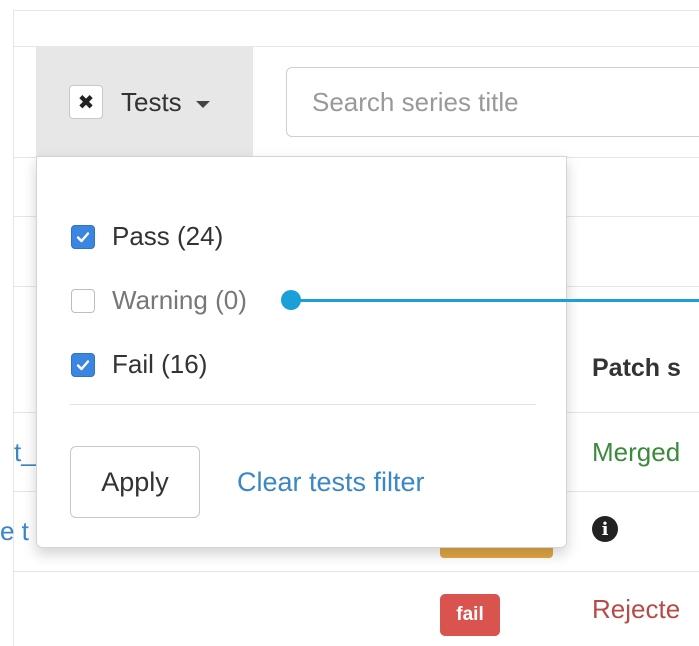 This screenshot has width=699, height=646. I want to click on table-divider, so click(356, 571).